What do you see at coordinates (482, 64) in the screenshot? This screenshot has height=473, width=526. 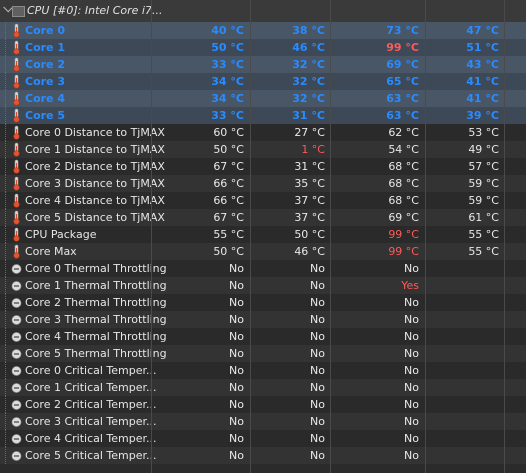 I see `average-value: 43 °C` at bounding box center [482, 64].